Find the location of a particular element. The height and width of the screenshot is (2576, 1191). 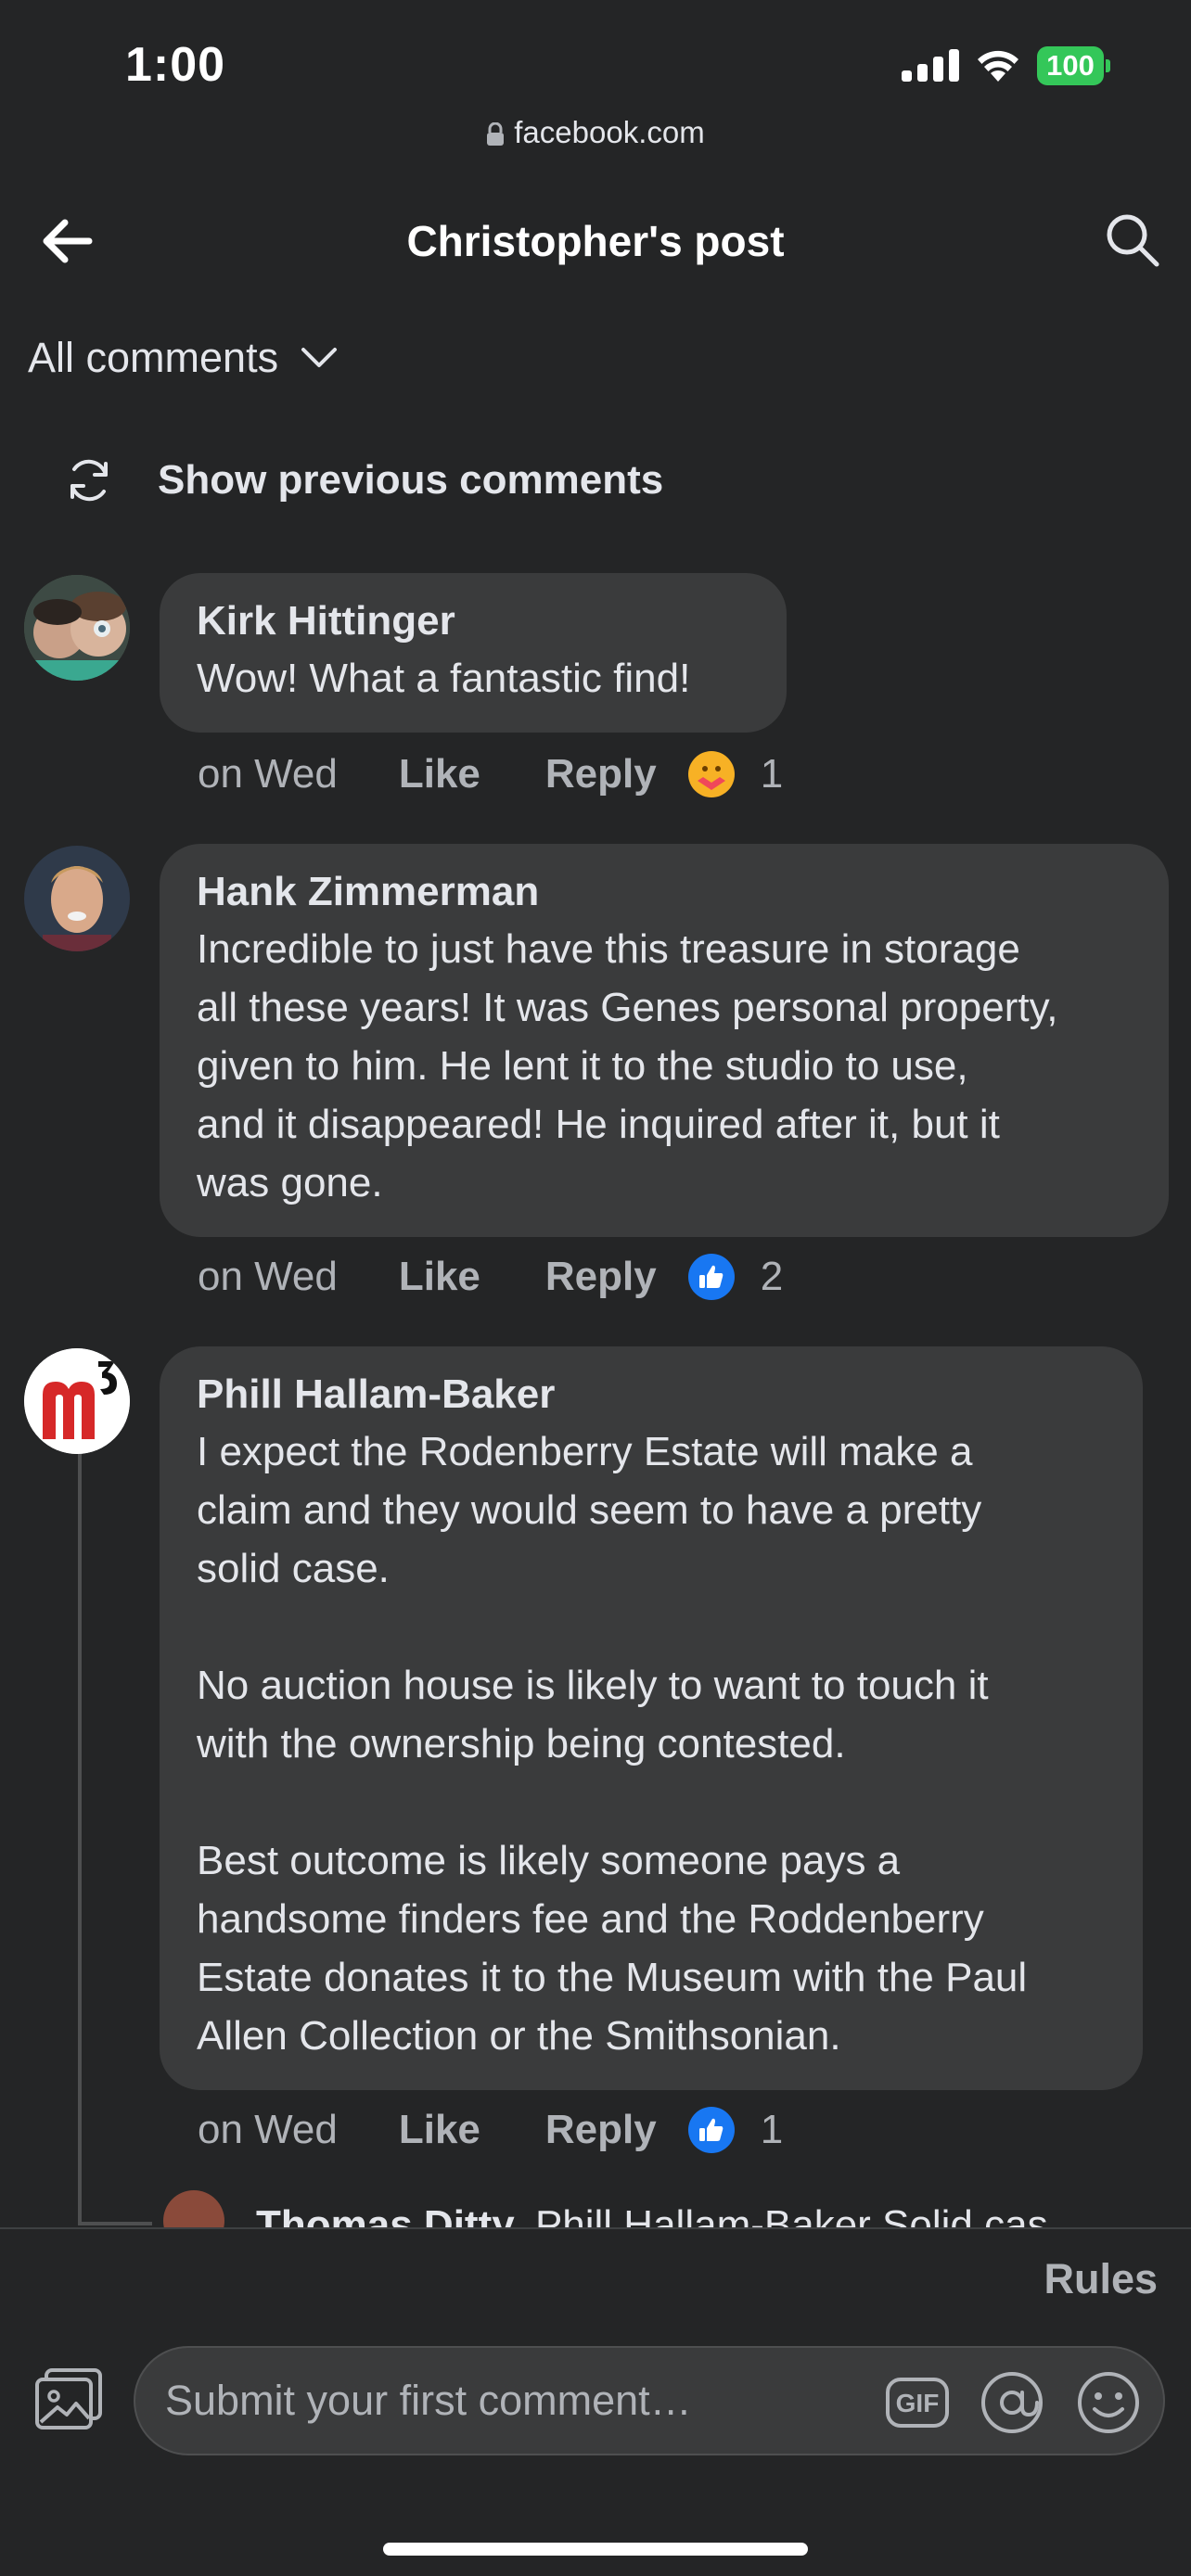

gif-label: GIF is located at coordinates (918, 2403).